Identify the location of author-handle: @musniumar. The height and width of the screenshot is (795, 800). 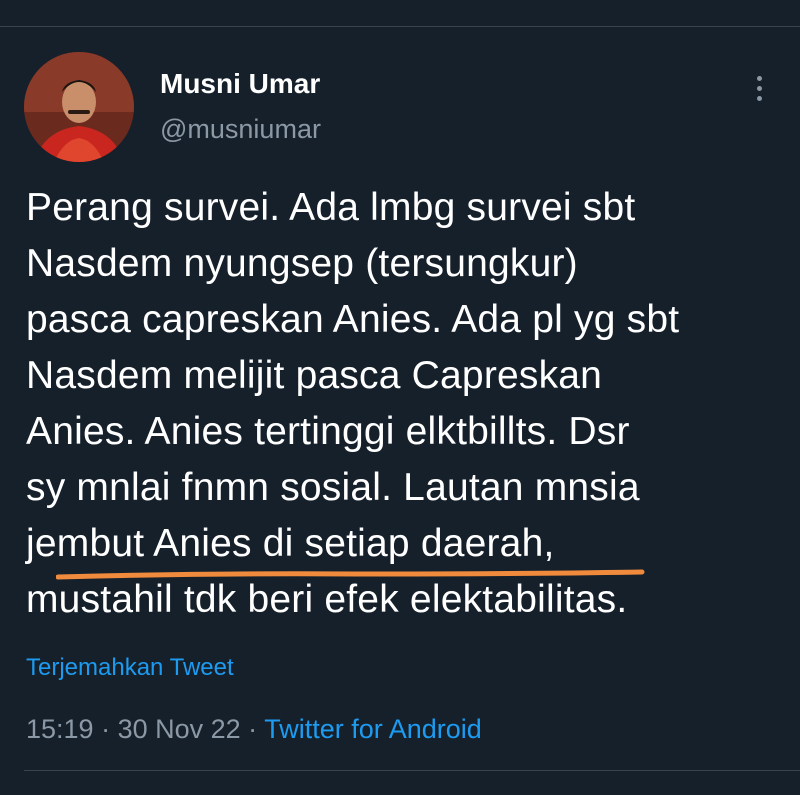
(240, 129).